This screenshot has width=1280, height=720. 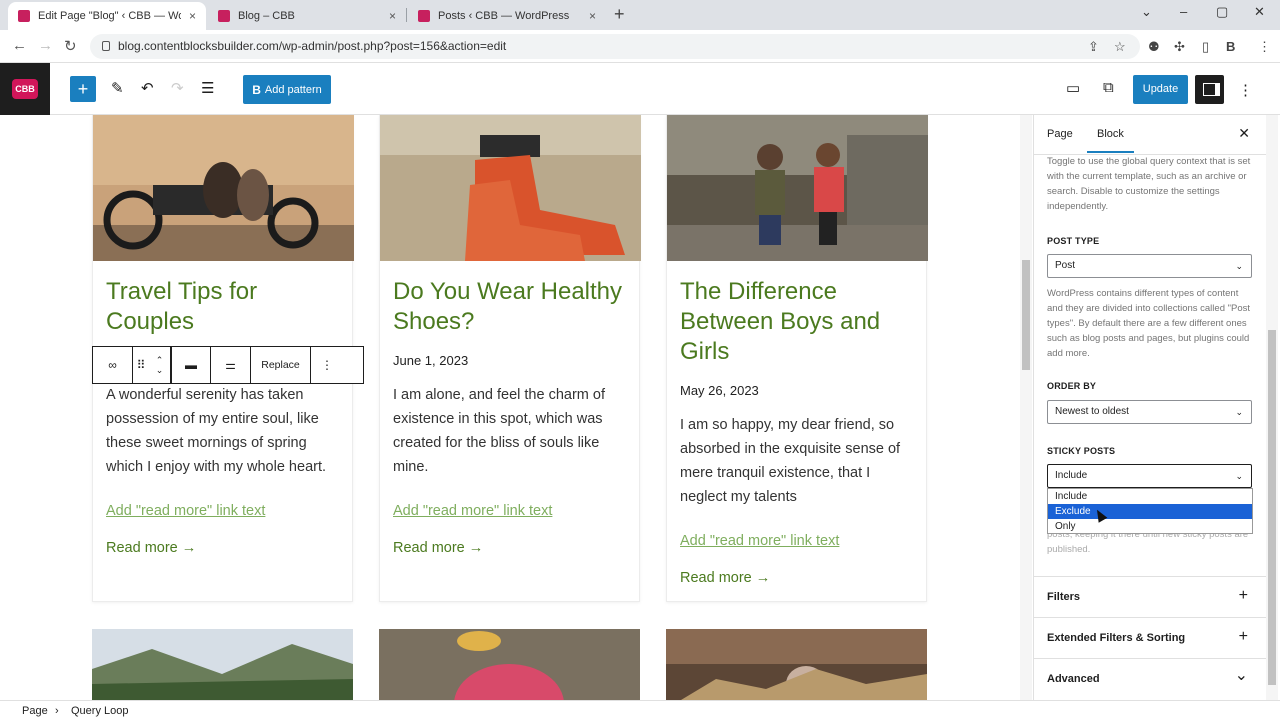 I want to click on sidepanel-icon: ▯, so click(x=1205, y=47).